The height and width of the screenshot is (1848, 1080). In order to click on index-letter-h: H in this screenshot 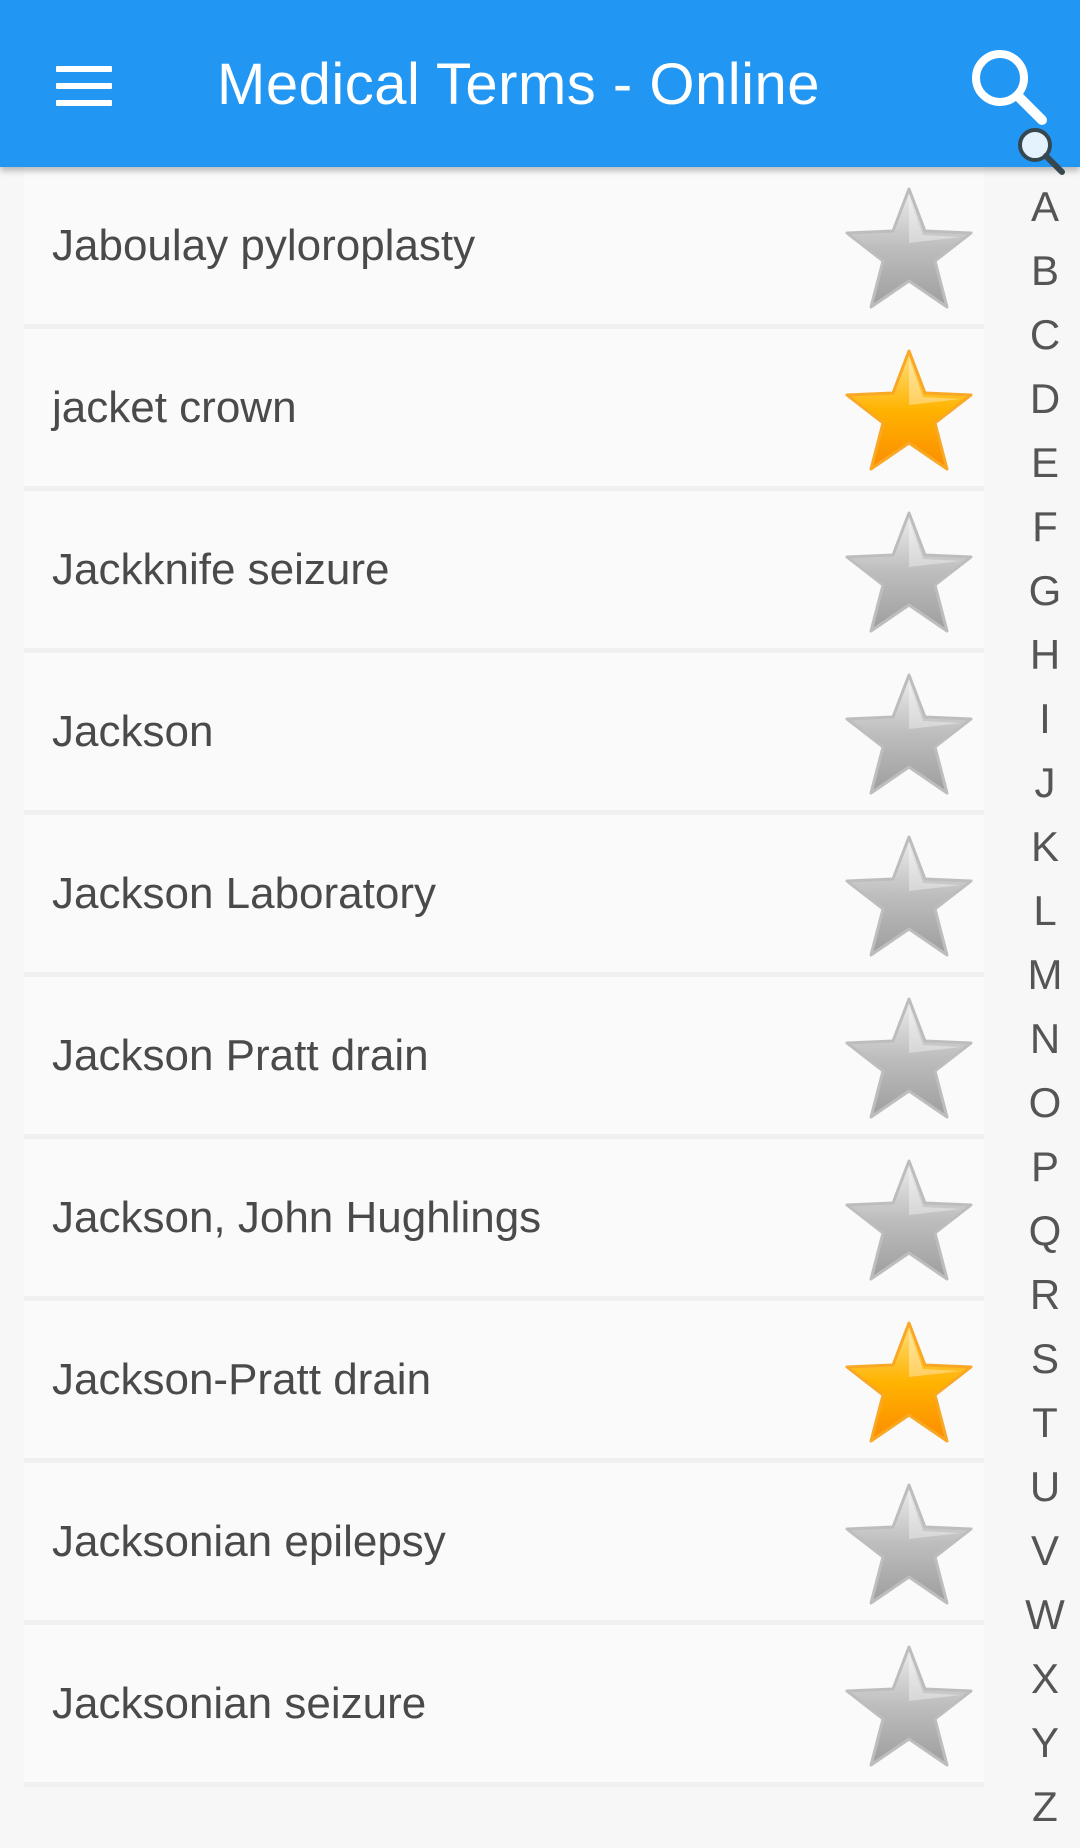, I will do `click(1045, 655)`.